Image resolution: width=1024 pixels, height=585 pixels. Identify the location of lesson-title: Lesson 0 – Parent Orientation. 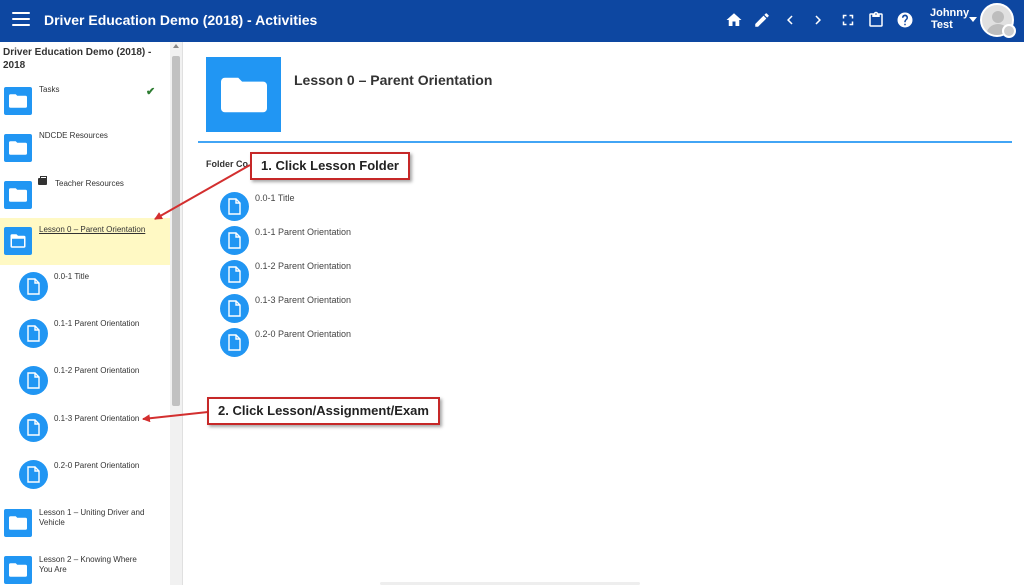
(393, 80).